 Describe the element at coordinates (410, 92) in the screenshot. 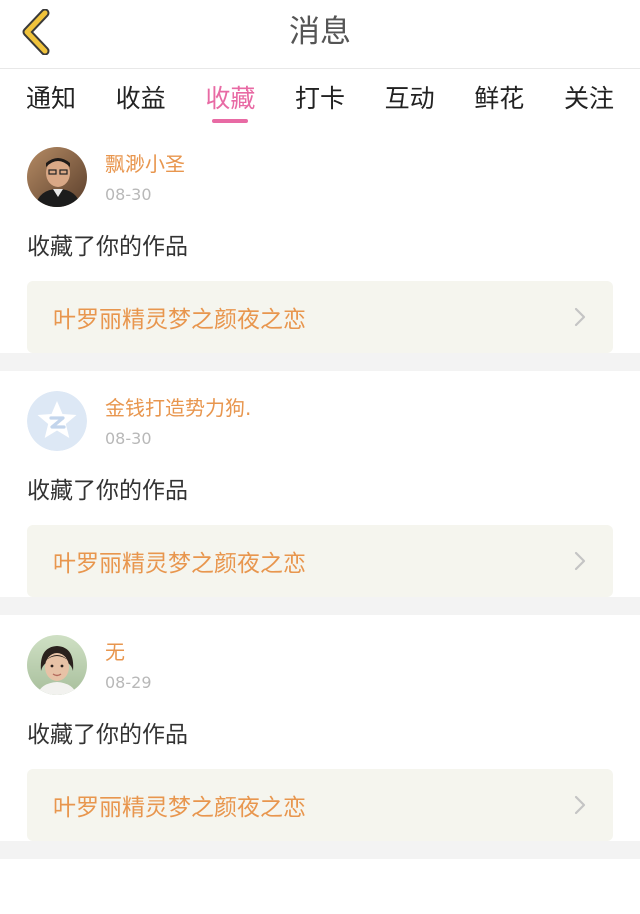

I see `tab-interactions: 互动` at that location.